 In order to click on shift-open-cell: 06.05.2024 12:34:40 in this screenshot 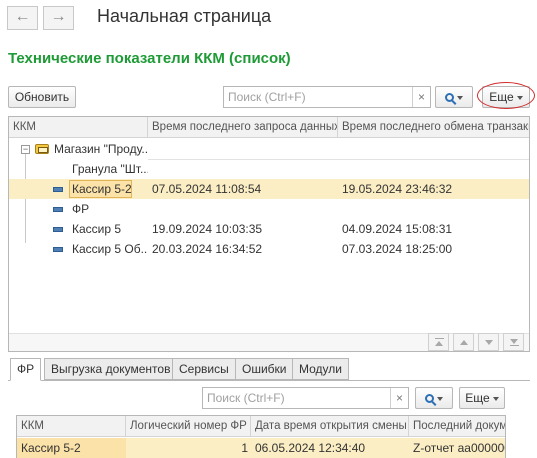, I will do `click(310, 448)`.